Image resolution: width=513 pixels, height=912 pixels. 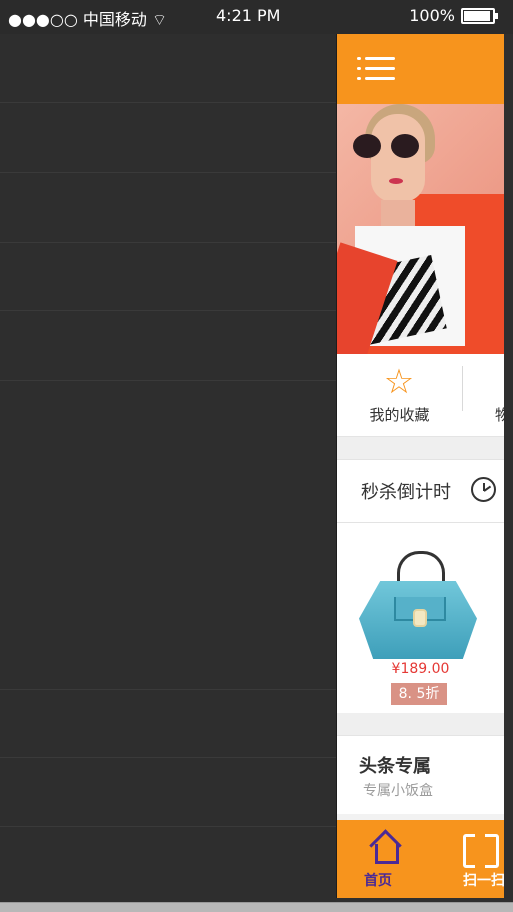 I want to click on headline-subtitle: 专属小饭盒, so click(x=398, y=791).